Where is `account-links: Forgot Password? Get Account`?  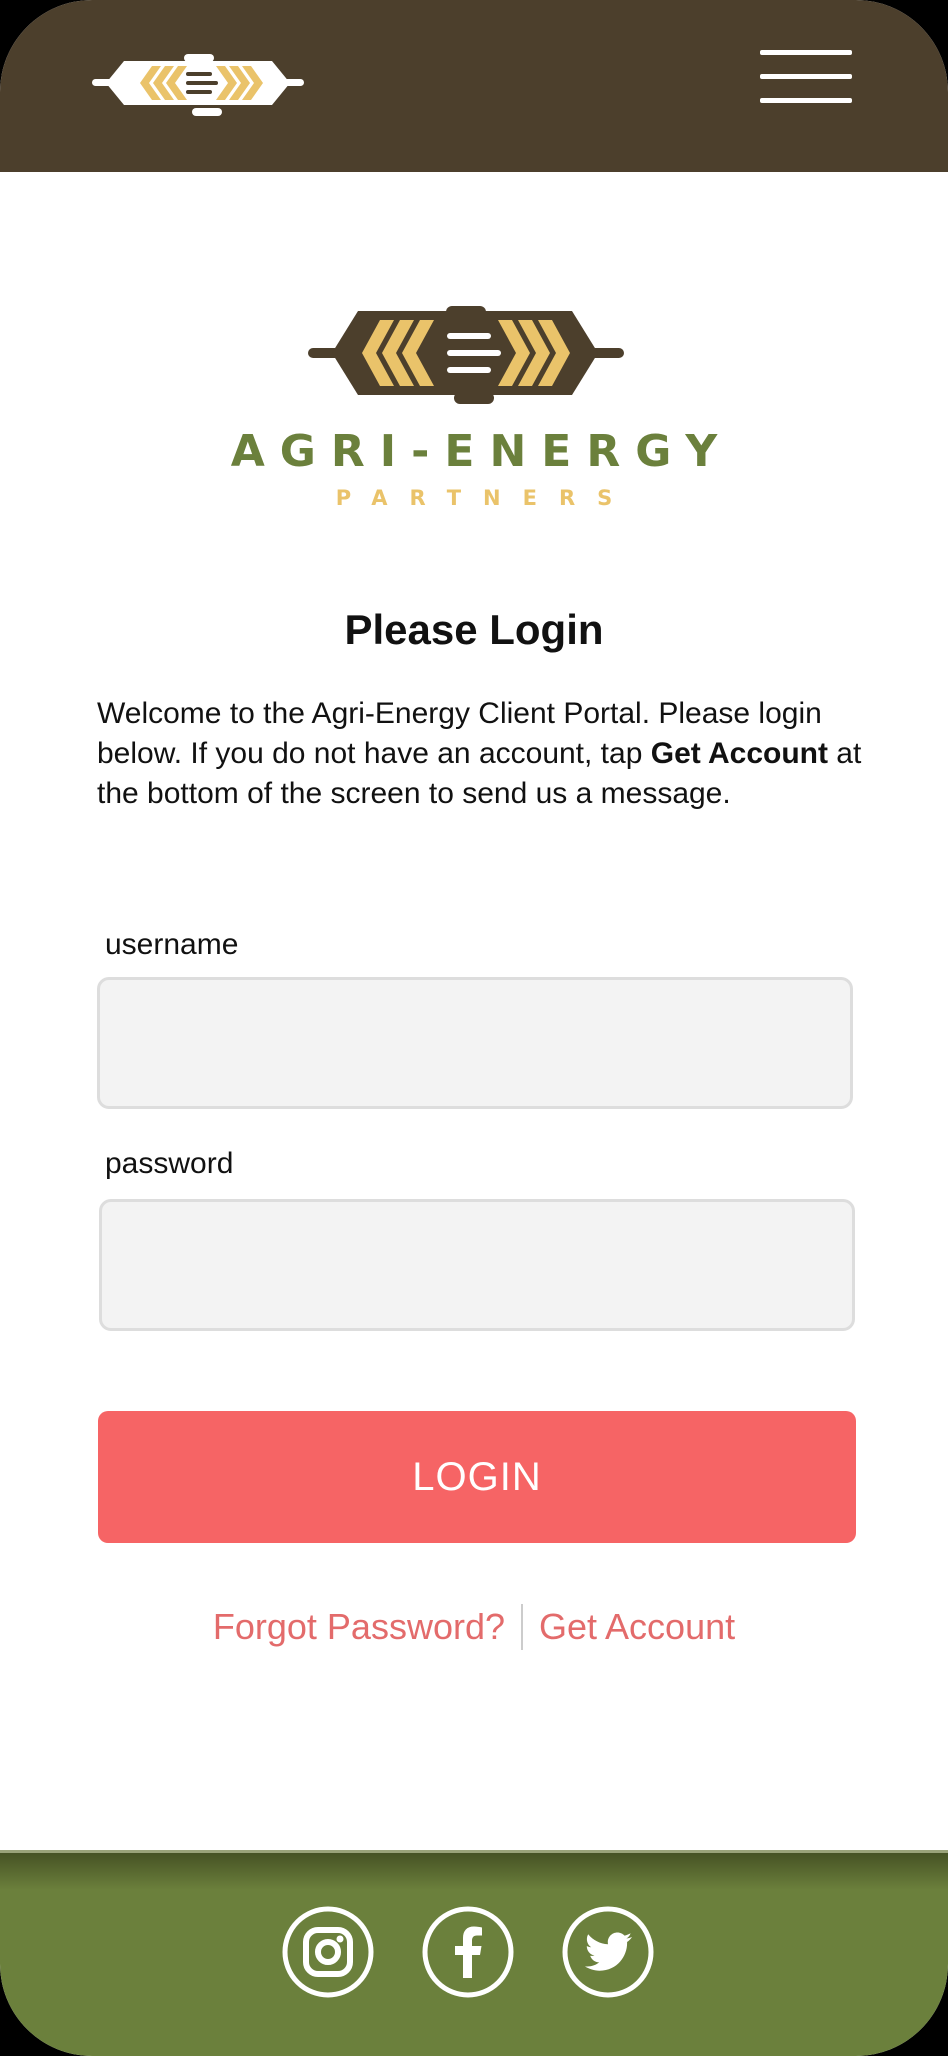
account-links: Forgot Password? Get Account is located at coordinates (474, 1627).